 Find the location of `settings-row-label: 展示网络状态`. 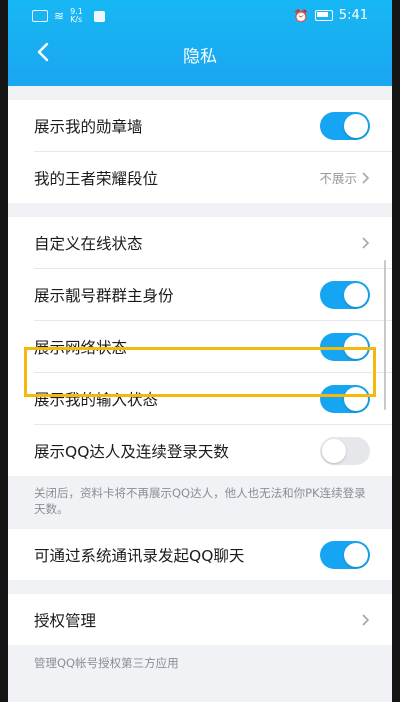

settings-row-label: 展示网络状态 is located at coordinates (81, 347).